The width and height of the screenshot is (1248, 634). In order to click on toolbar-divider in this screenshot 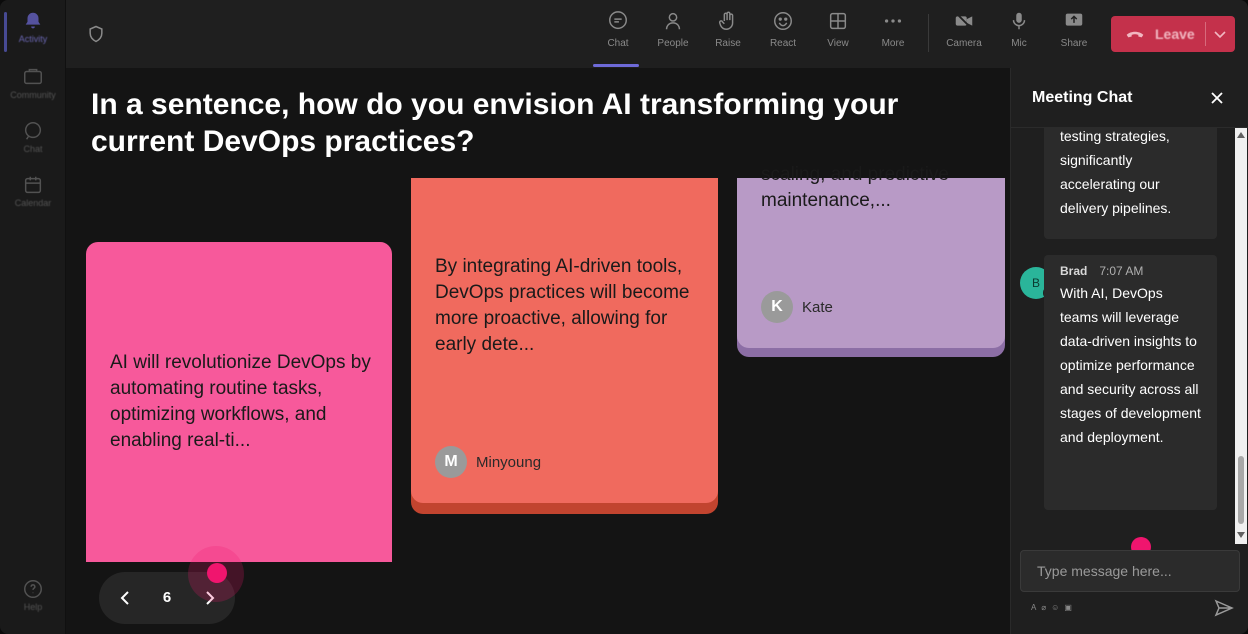, I will do `click(928, 33)`.